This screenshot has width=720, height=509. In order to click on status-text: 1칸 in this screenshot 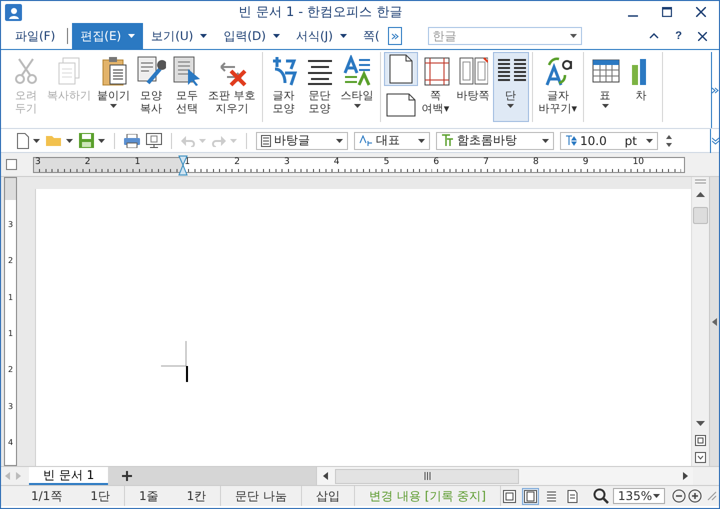, I will do `click(197, 496)`.